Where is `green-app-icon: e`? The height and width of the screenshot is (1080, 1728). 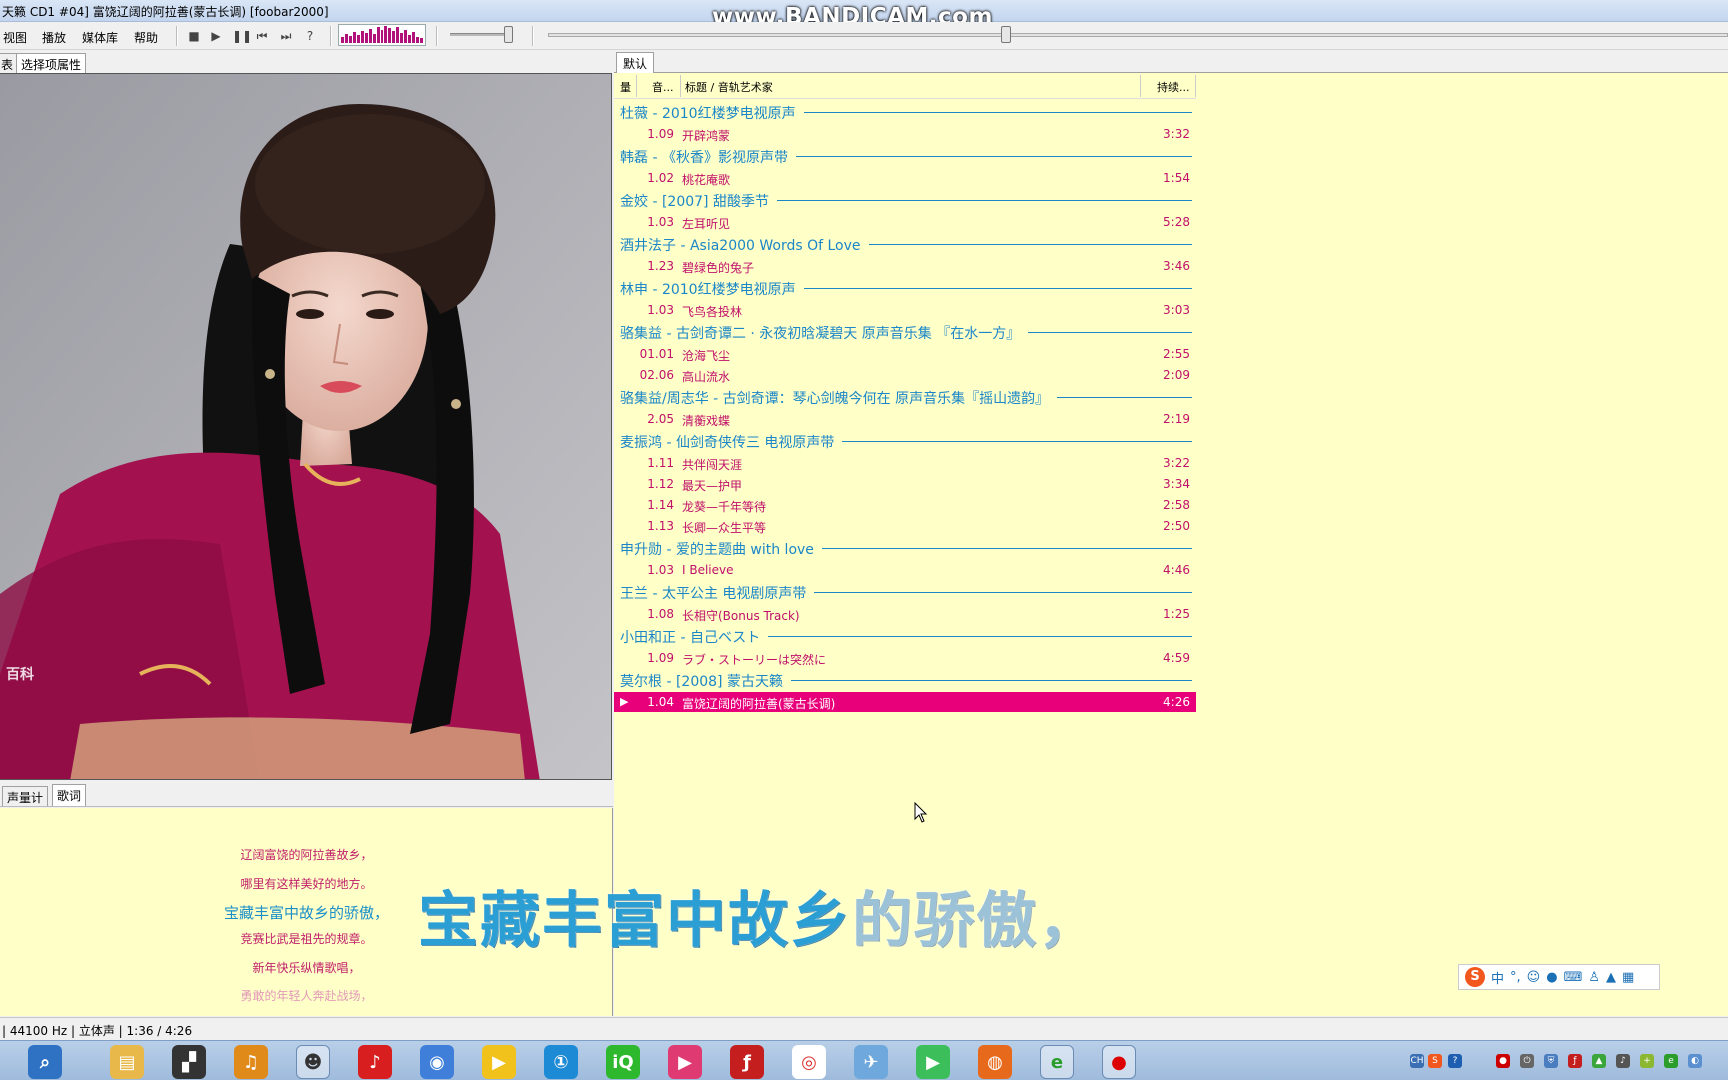 green-app-icon: e is located at coordinates (1057, 1062).